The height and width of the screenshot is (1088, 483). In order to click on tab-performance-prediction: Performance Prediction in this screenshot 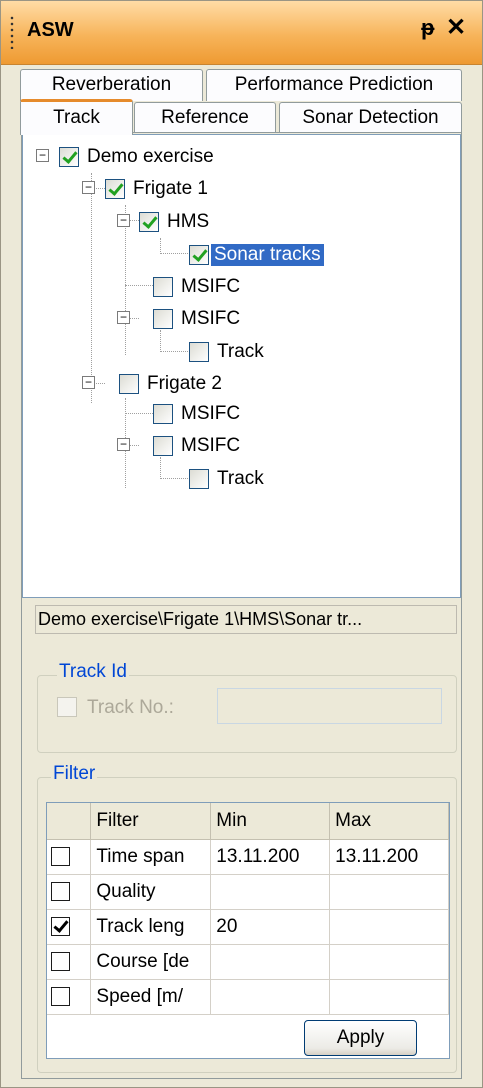, I will do `click(334, 85)`.